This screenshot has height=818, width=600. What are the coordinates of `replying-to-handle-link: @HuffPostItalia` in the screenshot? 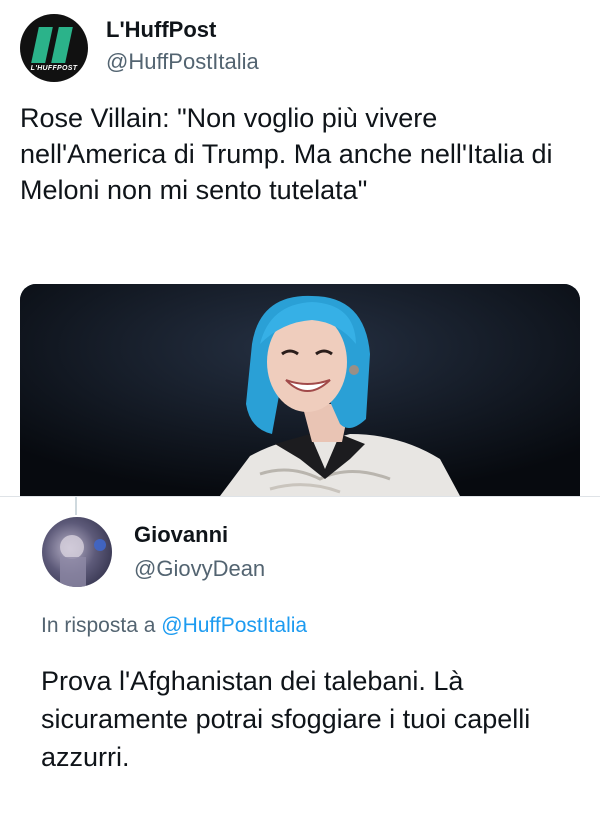 It's located at (234, 625).